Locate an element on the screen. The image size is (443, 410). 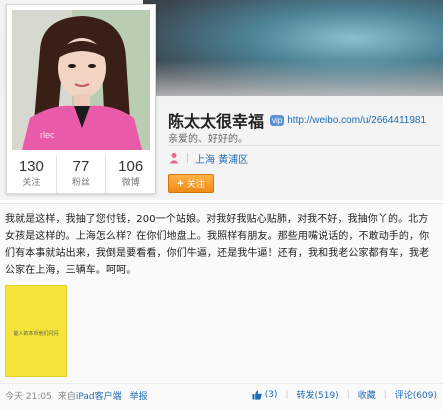
follow-label: 关注 is located at coordinates (195, 185).